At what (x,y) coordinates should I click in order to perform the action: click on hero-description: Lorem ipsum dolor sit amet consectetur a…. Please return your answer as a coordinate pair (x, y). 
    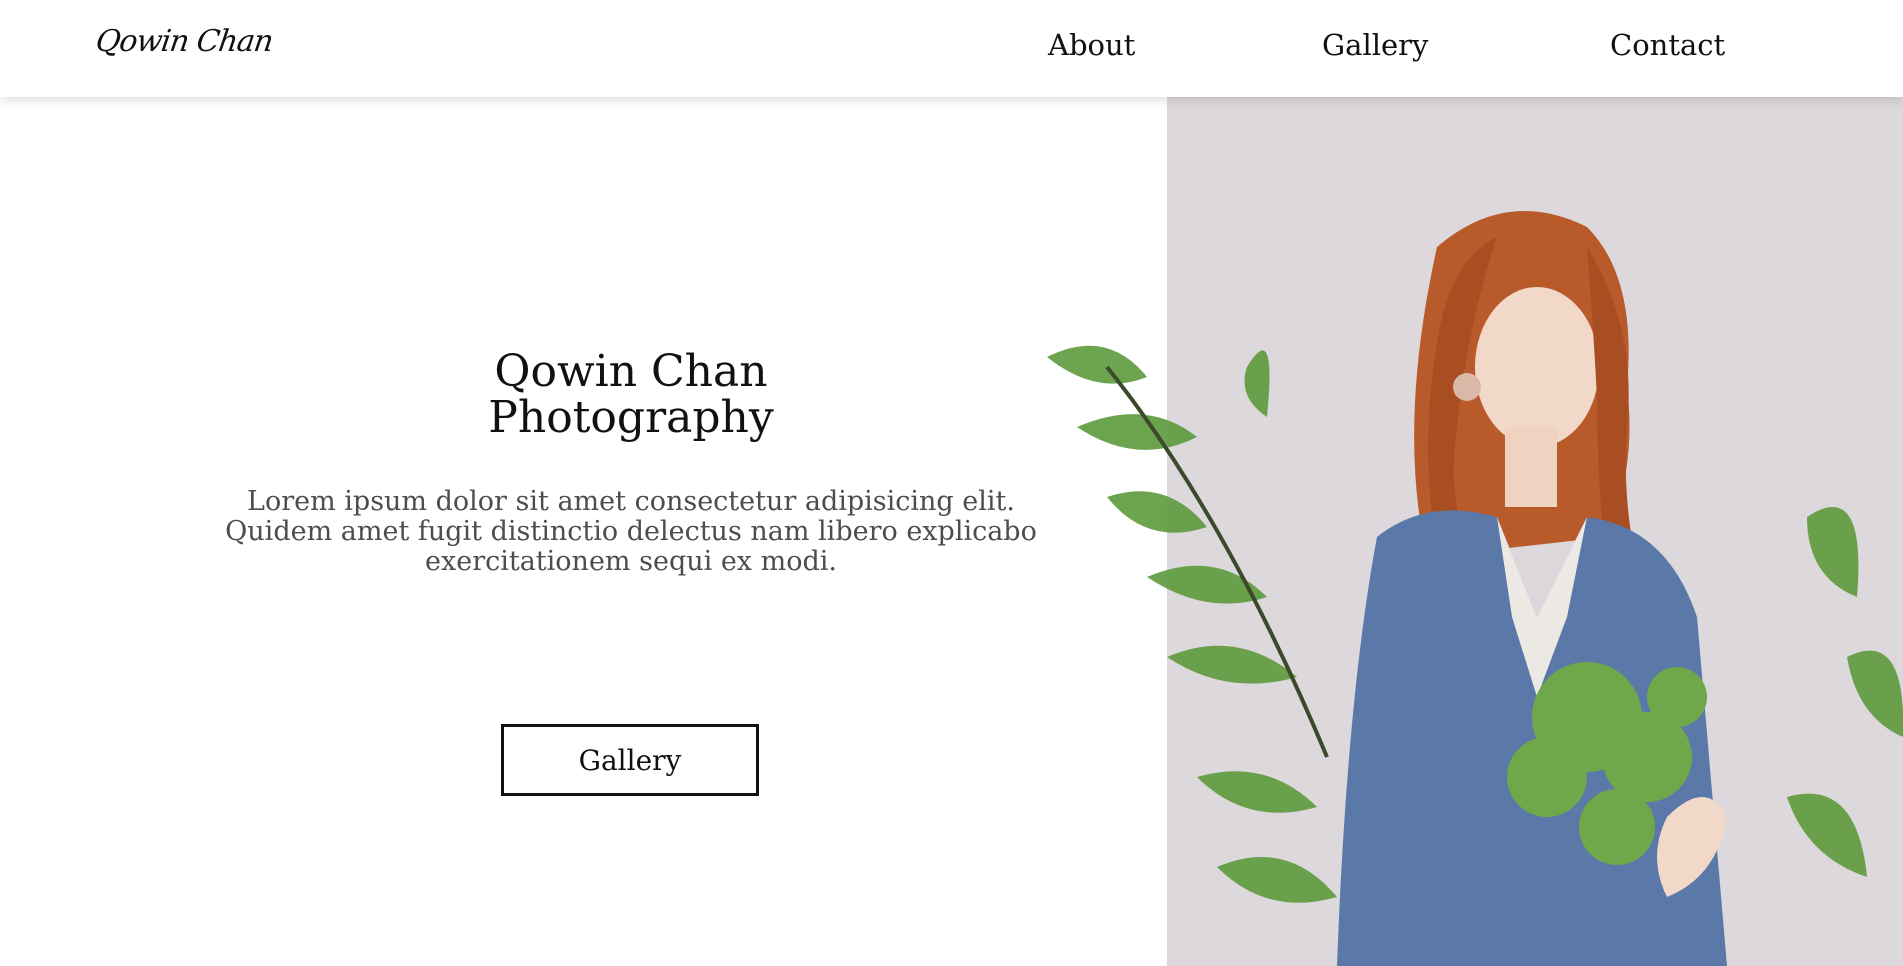
    Looking at the image, I should click on (631, 531).